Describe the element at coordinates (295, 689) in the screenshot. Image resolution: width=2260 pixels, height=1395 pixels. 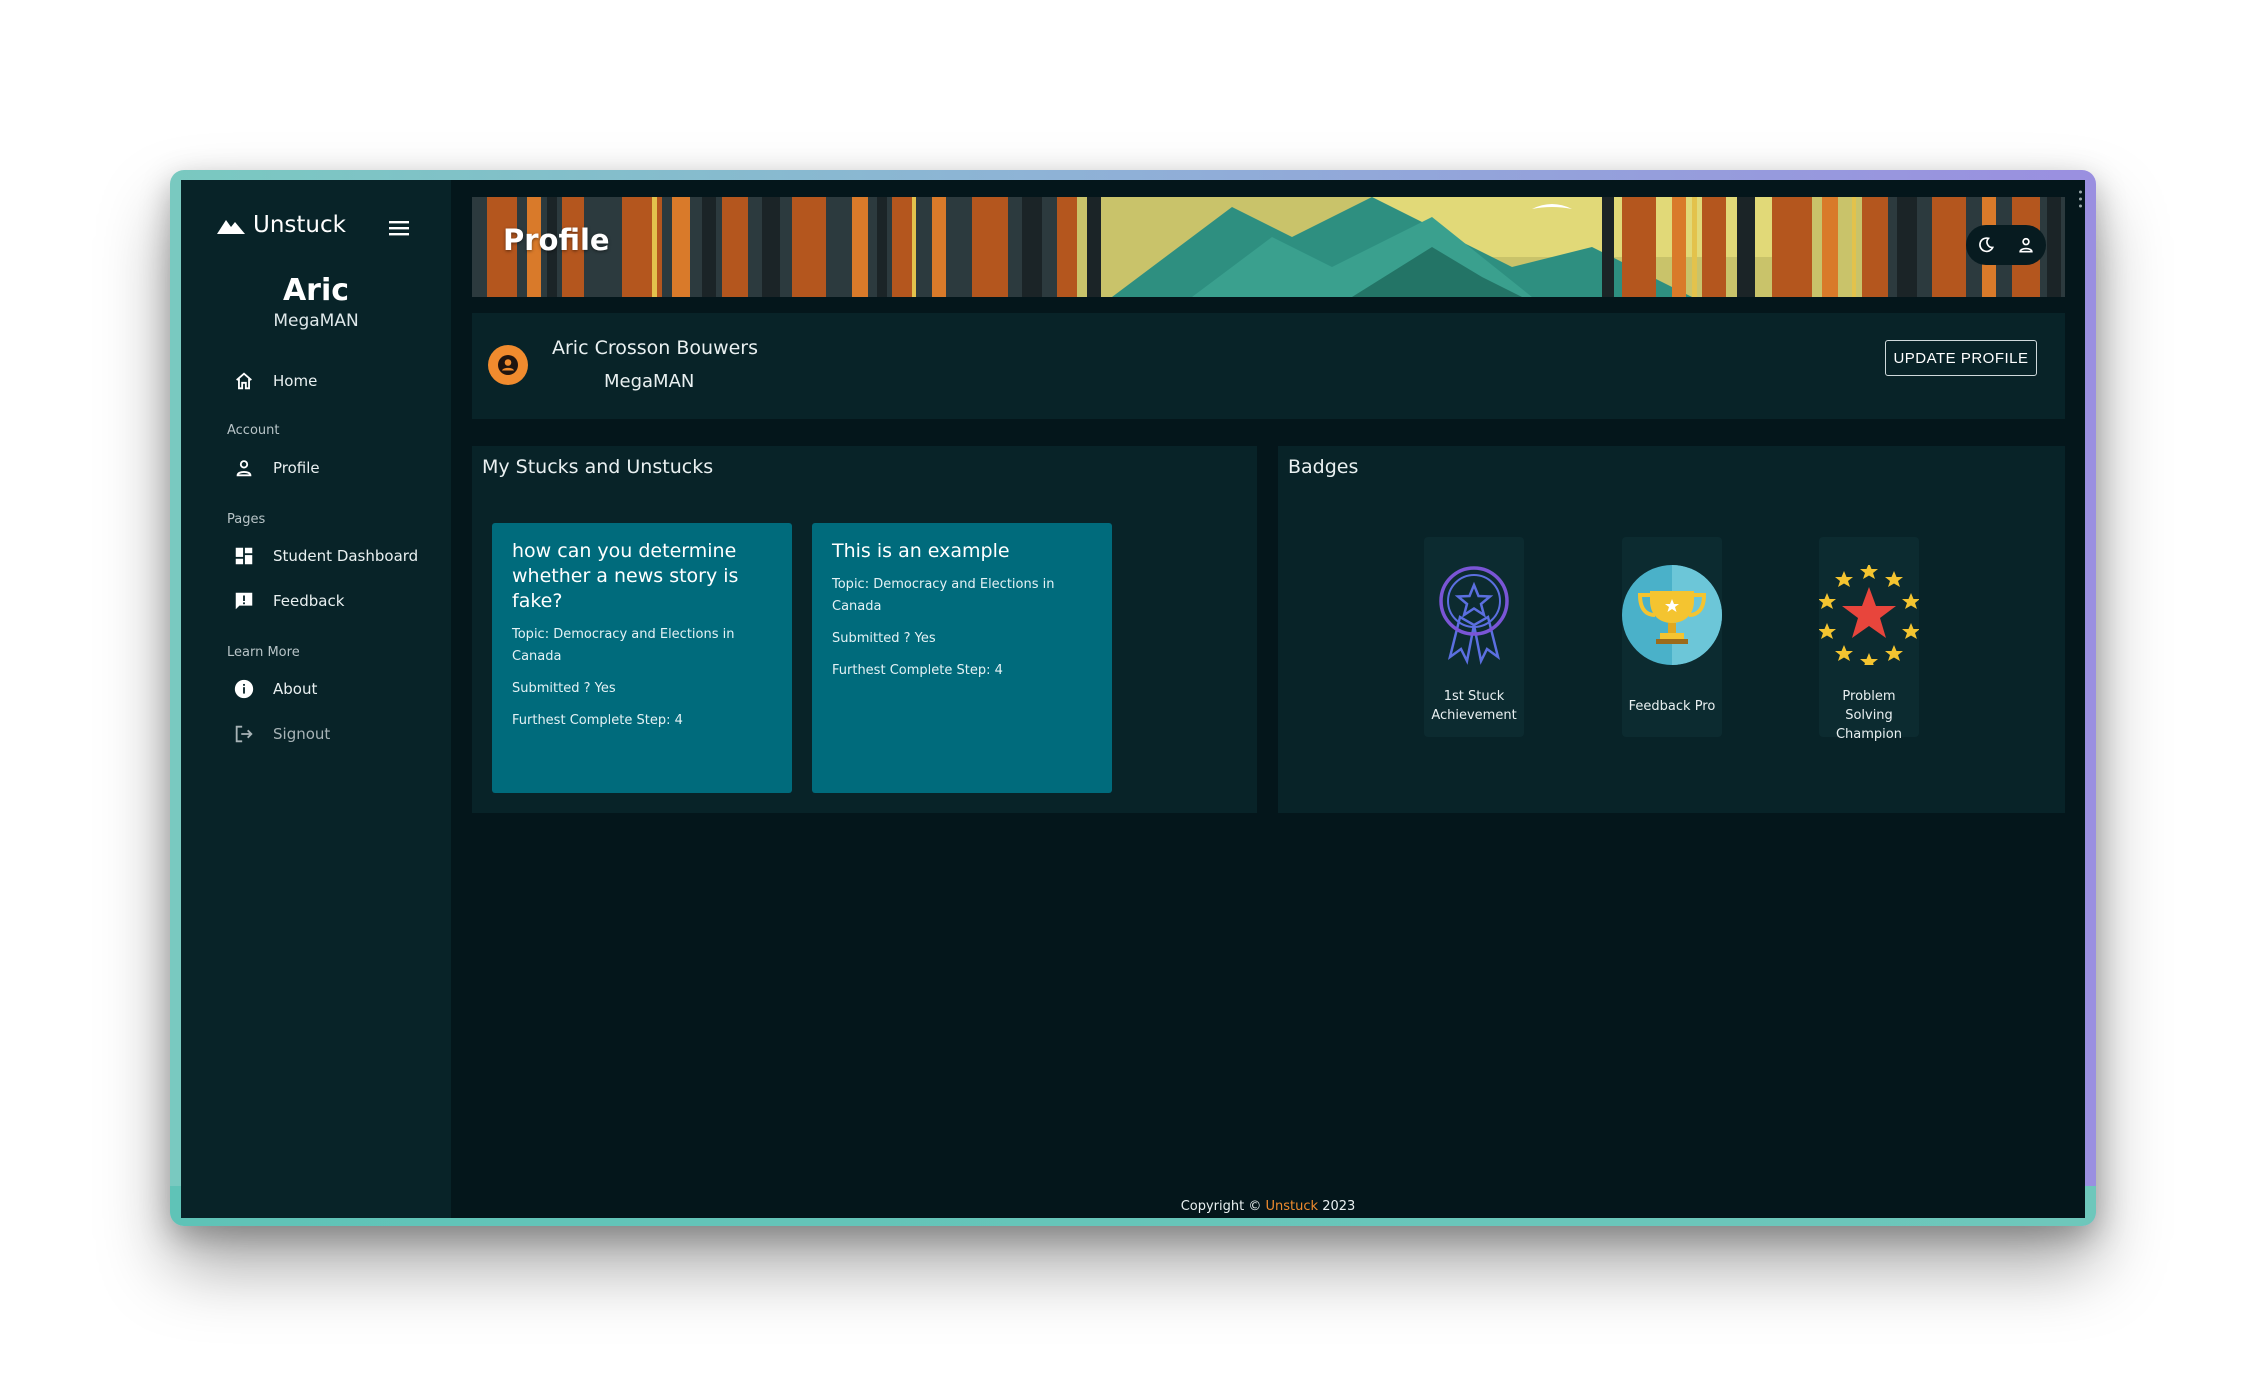
I see `sidebar-item-label: About` at that location.